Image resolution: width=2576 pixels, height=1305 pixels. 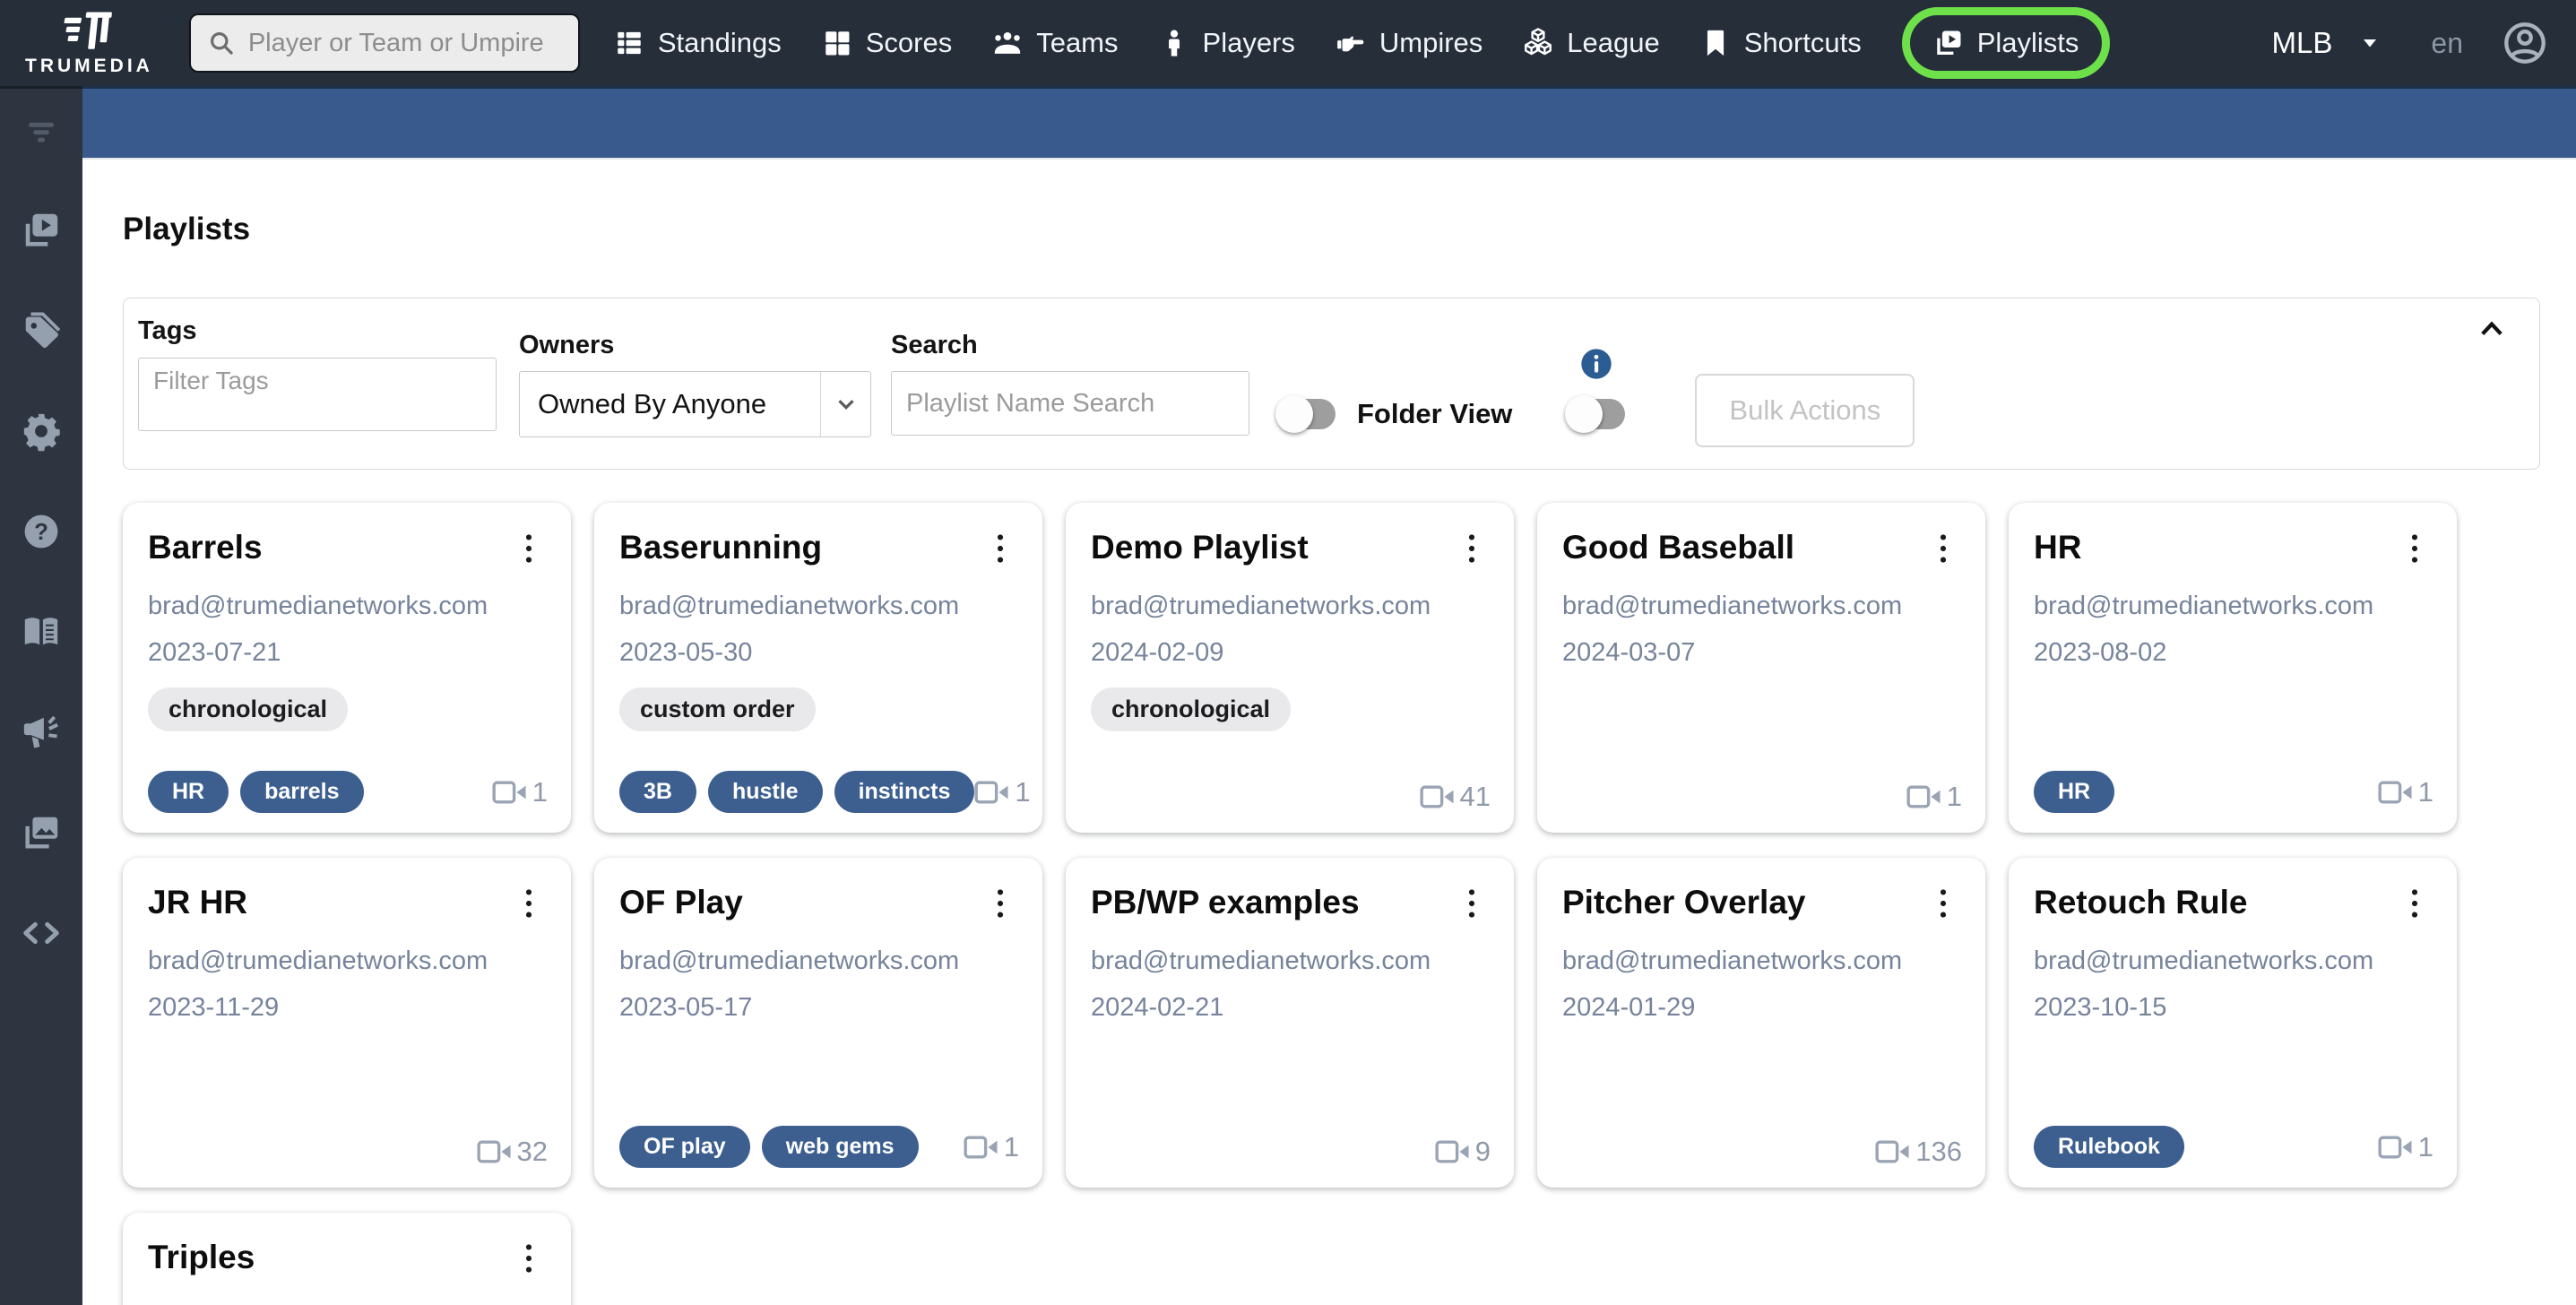 What do you see at coordinates (2447, 43) in the screenshot?
I see `language-toggle: en` at bounding box center [2447, 43].